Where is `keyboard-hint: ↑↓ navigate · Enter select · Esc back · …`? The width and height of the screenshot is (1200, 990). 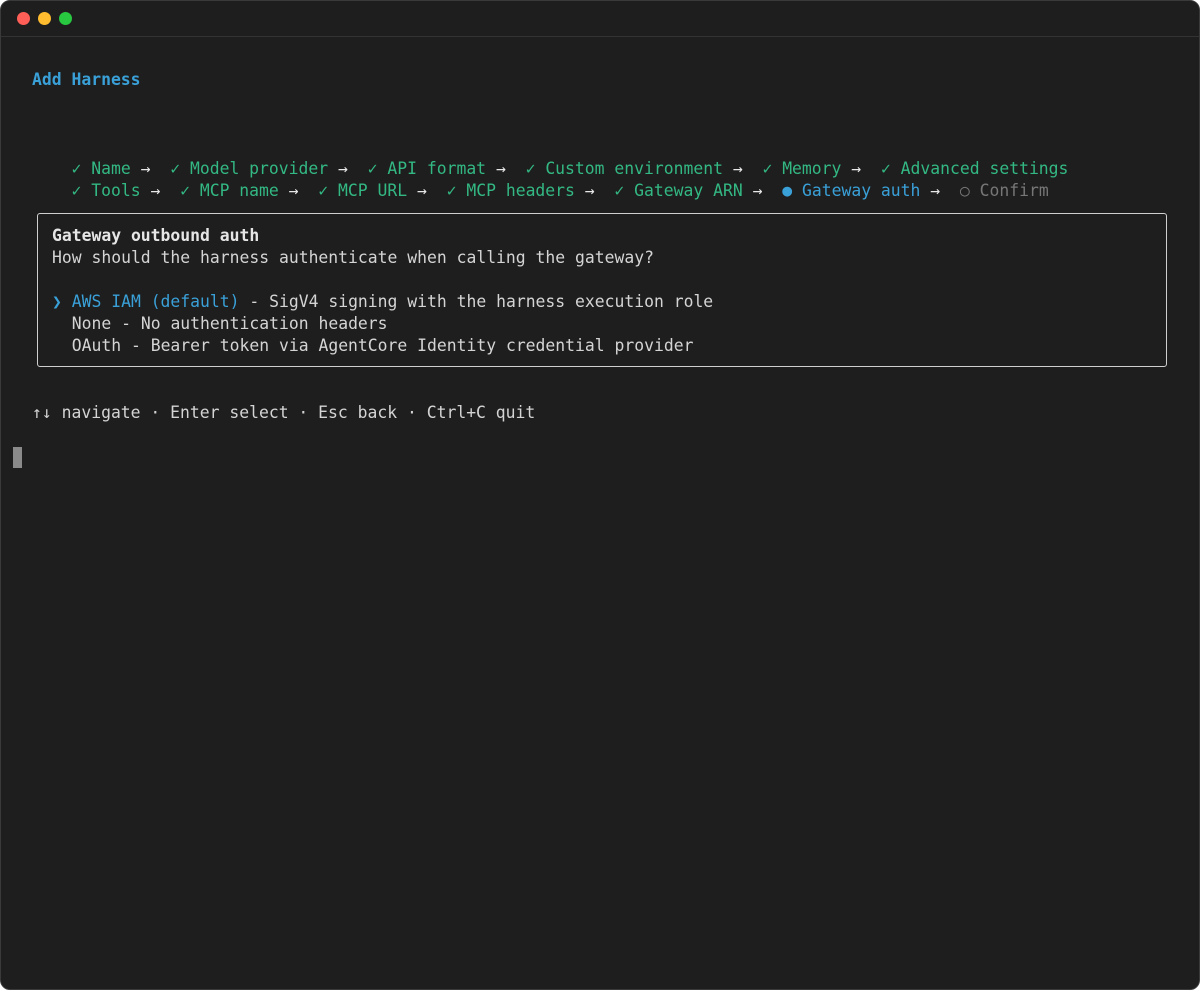 keyboard-hint: ↑↓ navigate · Enter select · Esc back · … is located at coordinates (284, 412).